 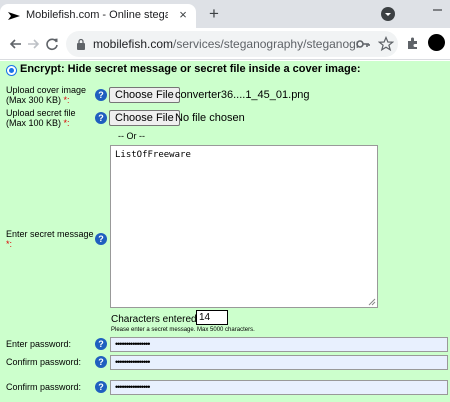 I want to click on mobilefish-favicon-icon, so click(x=14, y=16).